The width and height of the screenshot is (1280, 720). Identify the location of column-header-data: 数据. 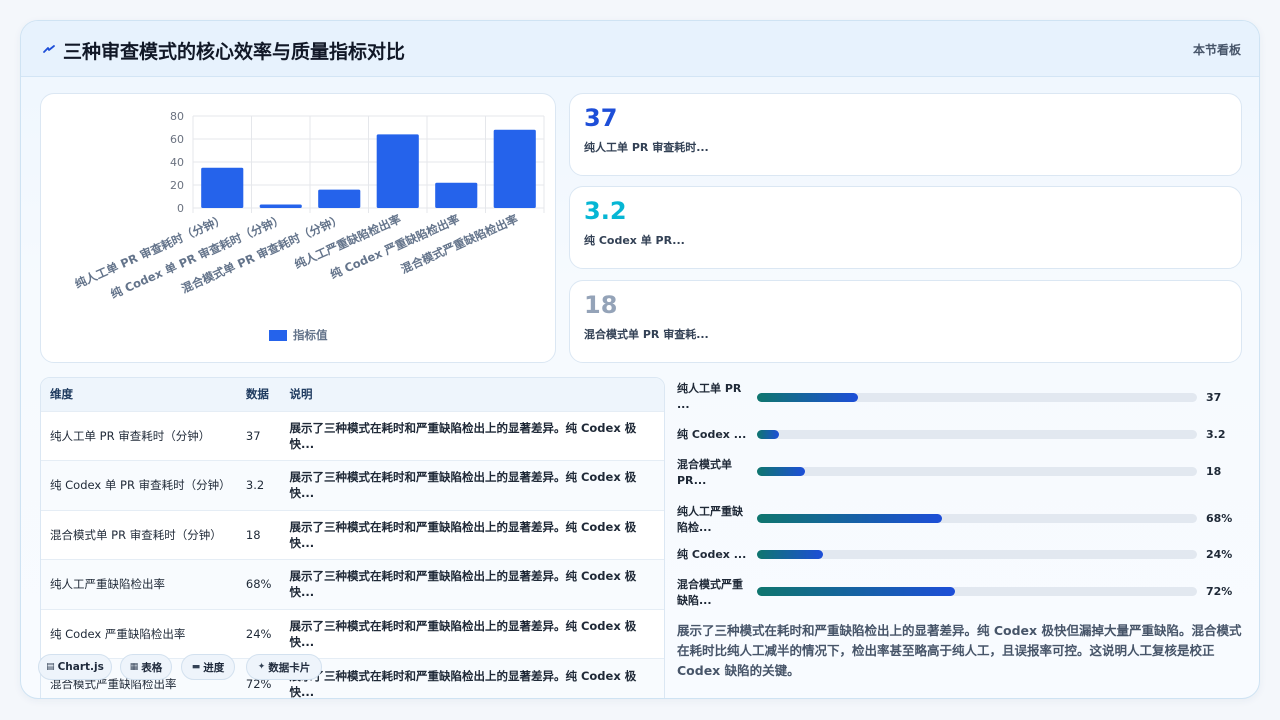
(257, 394).